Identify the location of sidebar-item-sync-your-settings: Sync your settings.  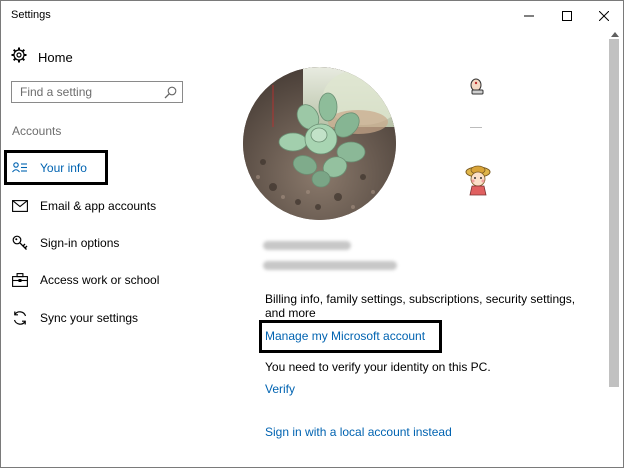
(116, 318).